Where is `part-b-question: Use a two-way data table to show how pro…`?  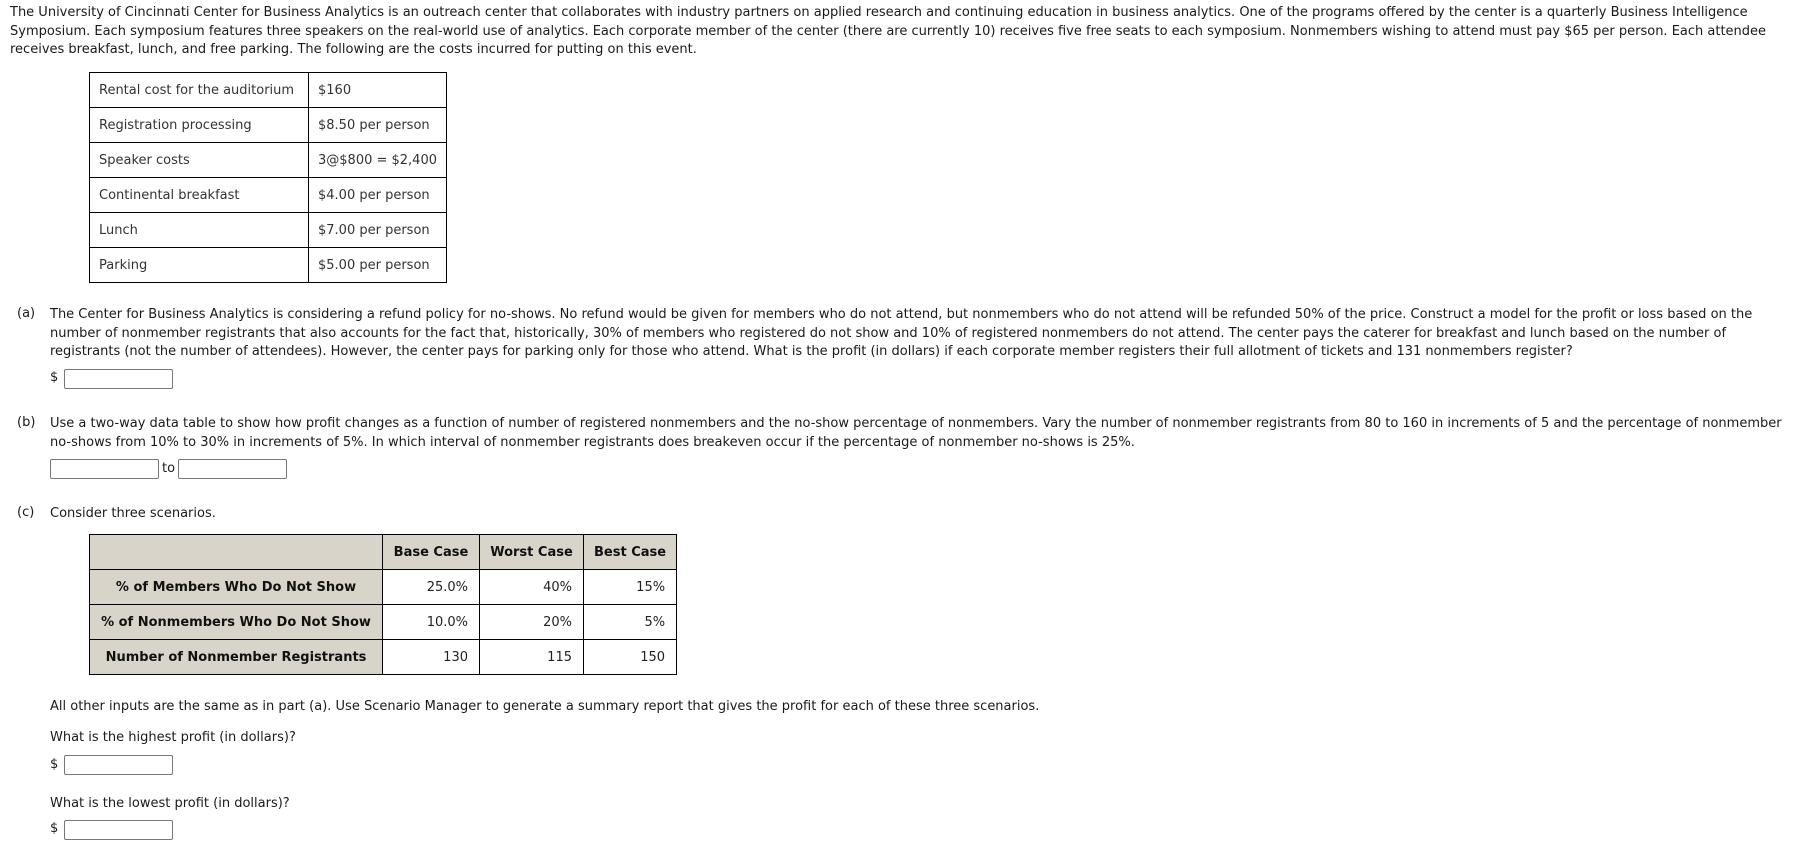
part-b-question: Use a two-way data table to show how pro… is located at coordinates (916, 433).